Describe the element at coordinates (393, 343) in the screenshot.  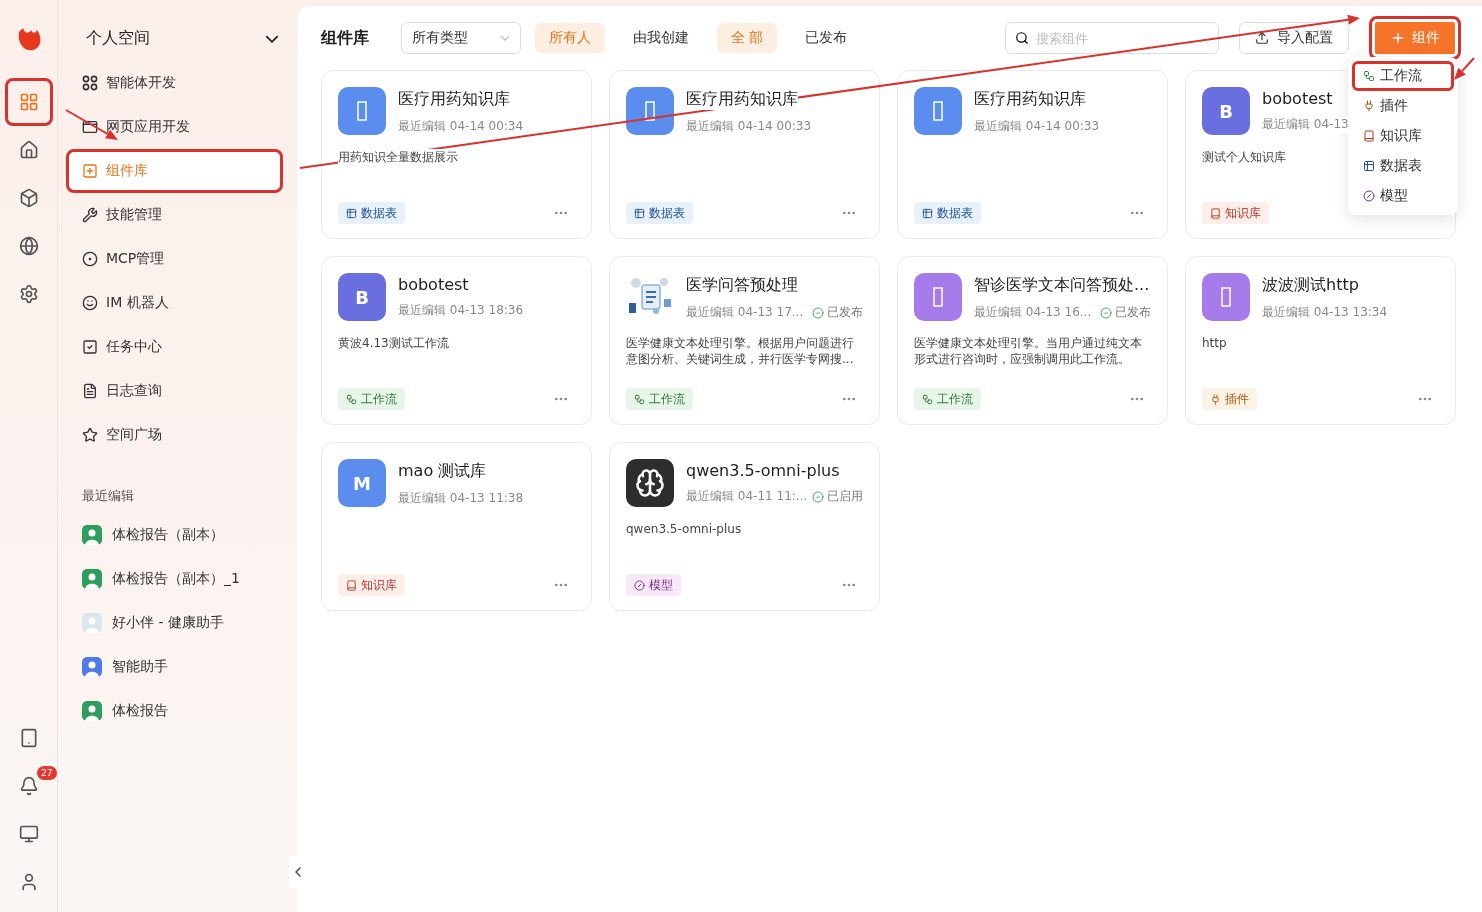
I see `card-description: 黄波4.13测试工作流` at that location.